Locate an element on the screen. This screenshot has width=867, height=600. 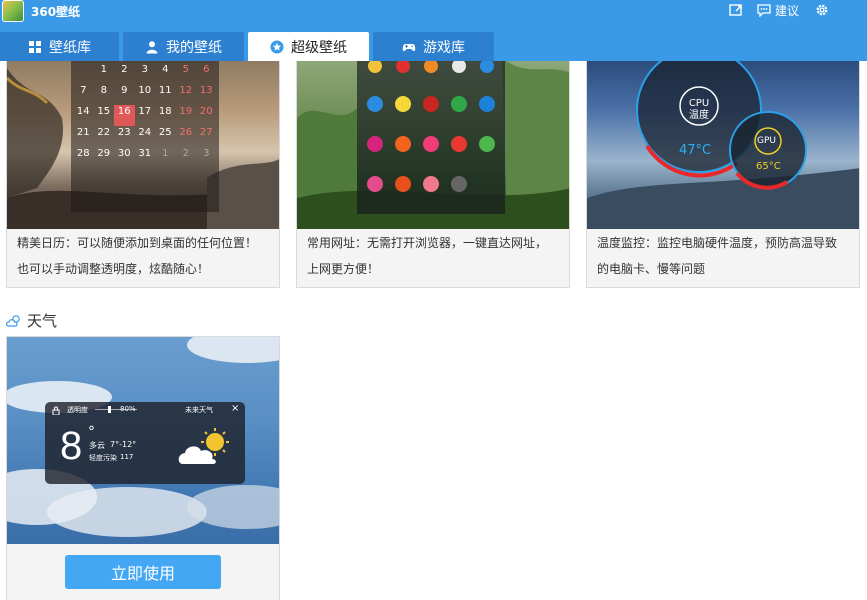
tab-my-wallpapers: 我的壁纸 is located at coordinates (183, 46).